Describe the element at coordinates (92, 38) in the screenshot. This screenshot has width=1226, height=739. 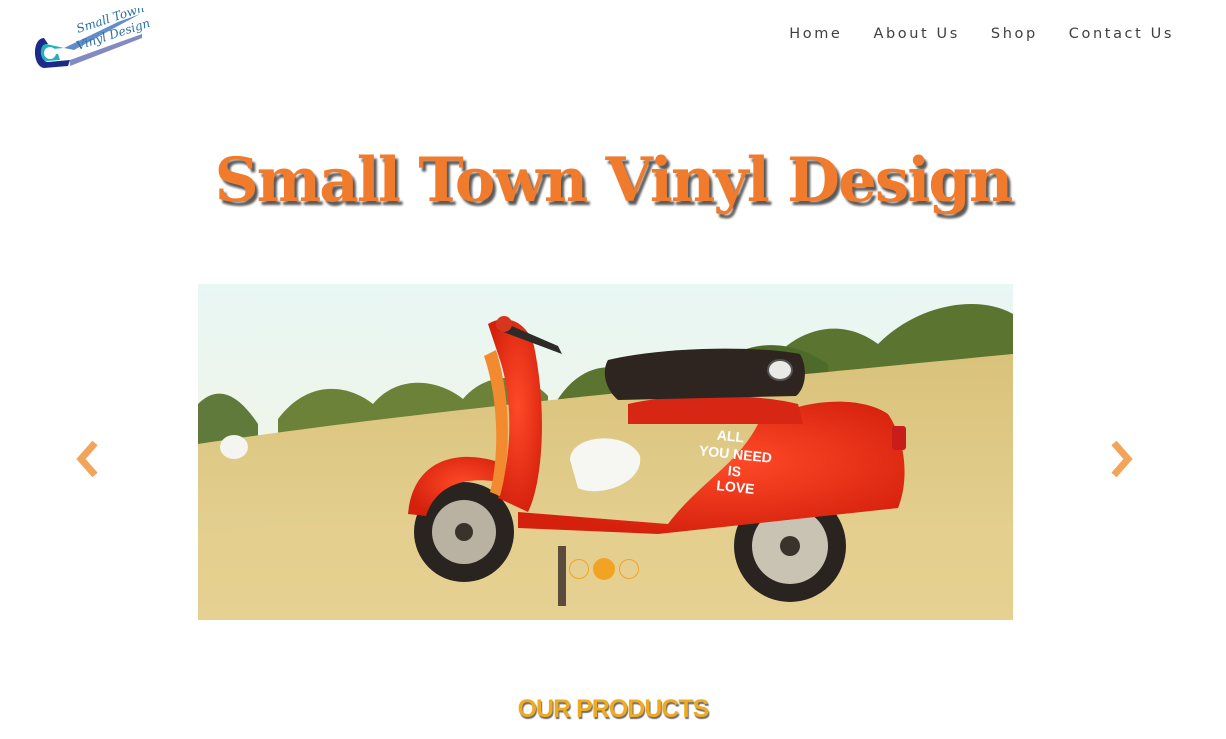
I see `logo-graphic: Small Town Vinyl Design` at that location.